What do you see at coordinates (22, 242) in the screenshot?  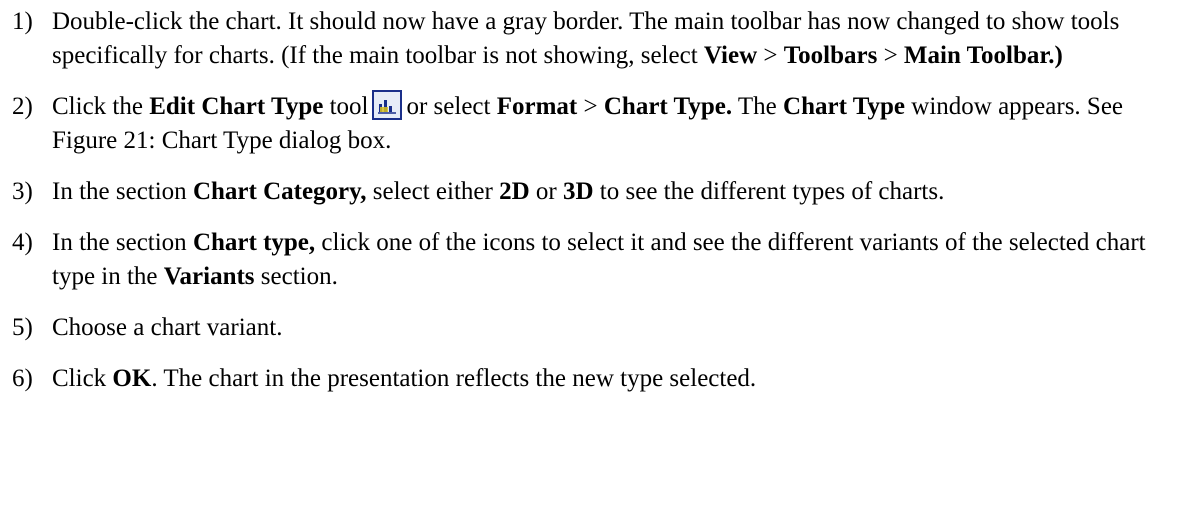 I see `step-number: 4)` at bounding box center [22, 242].